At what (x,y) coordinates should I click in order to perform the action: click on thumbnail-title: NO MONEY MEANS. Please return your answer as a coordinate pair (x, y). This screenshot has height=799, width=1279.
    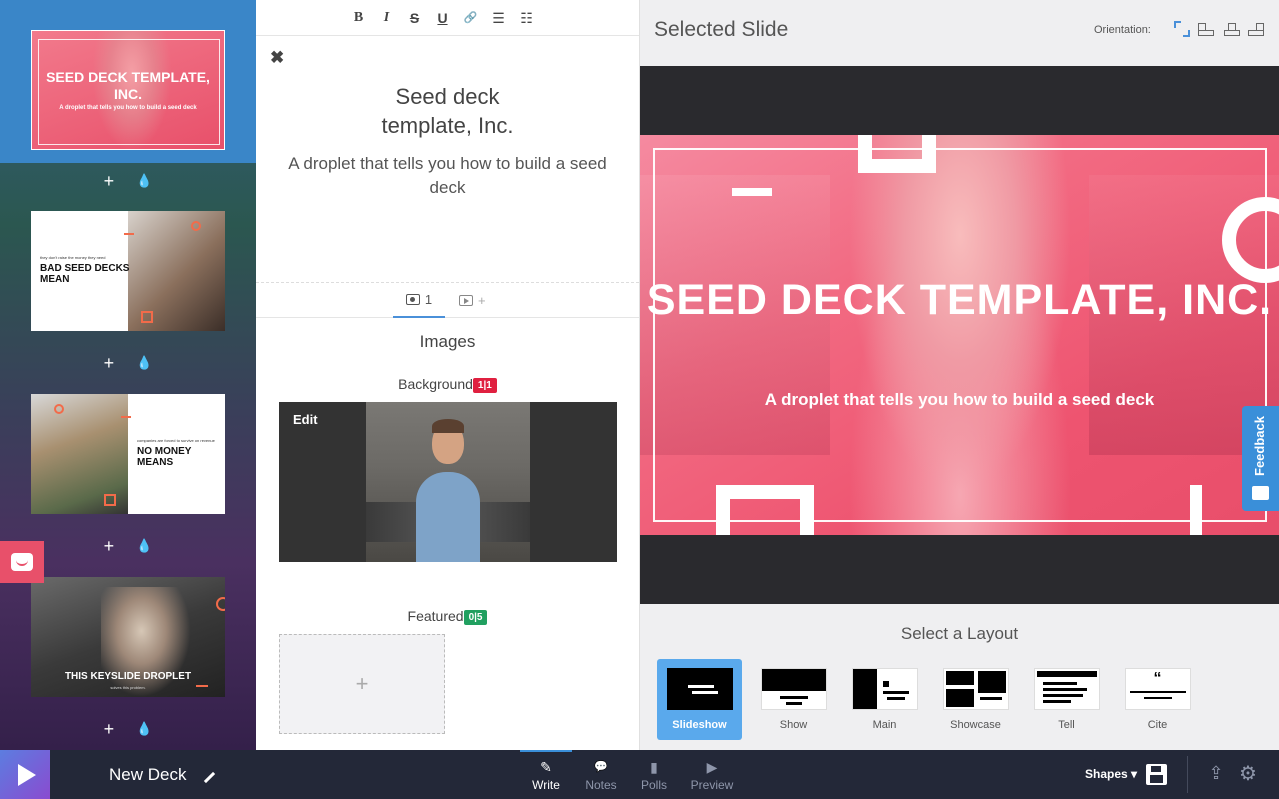
    Looking at the image, I should click on (164, 457).